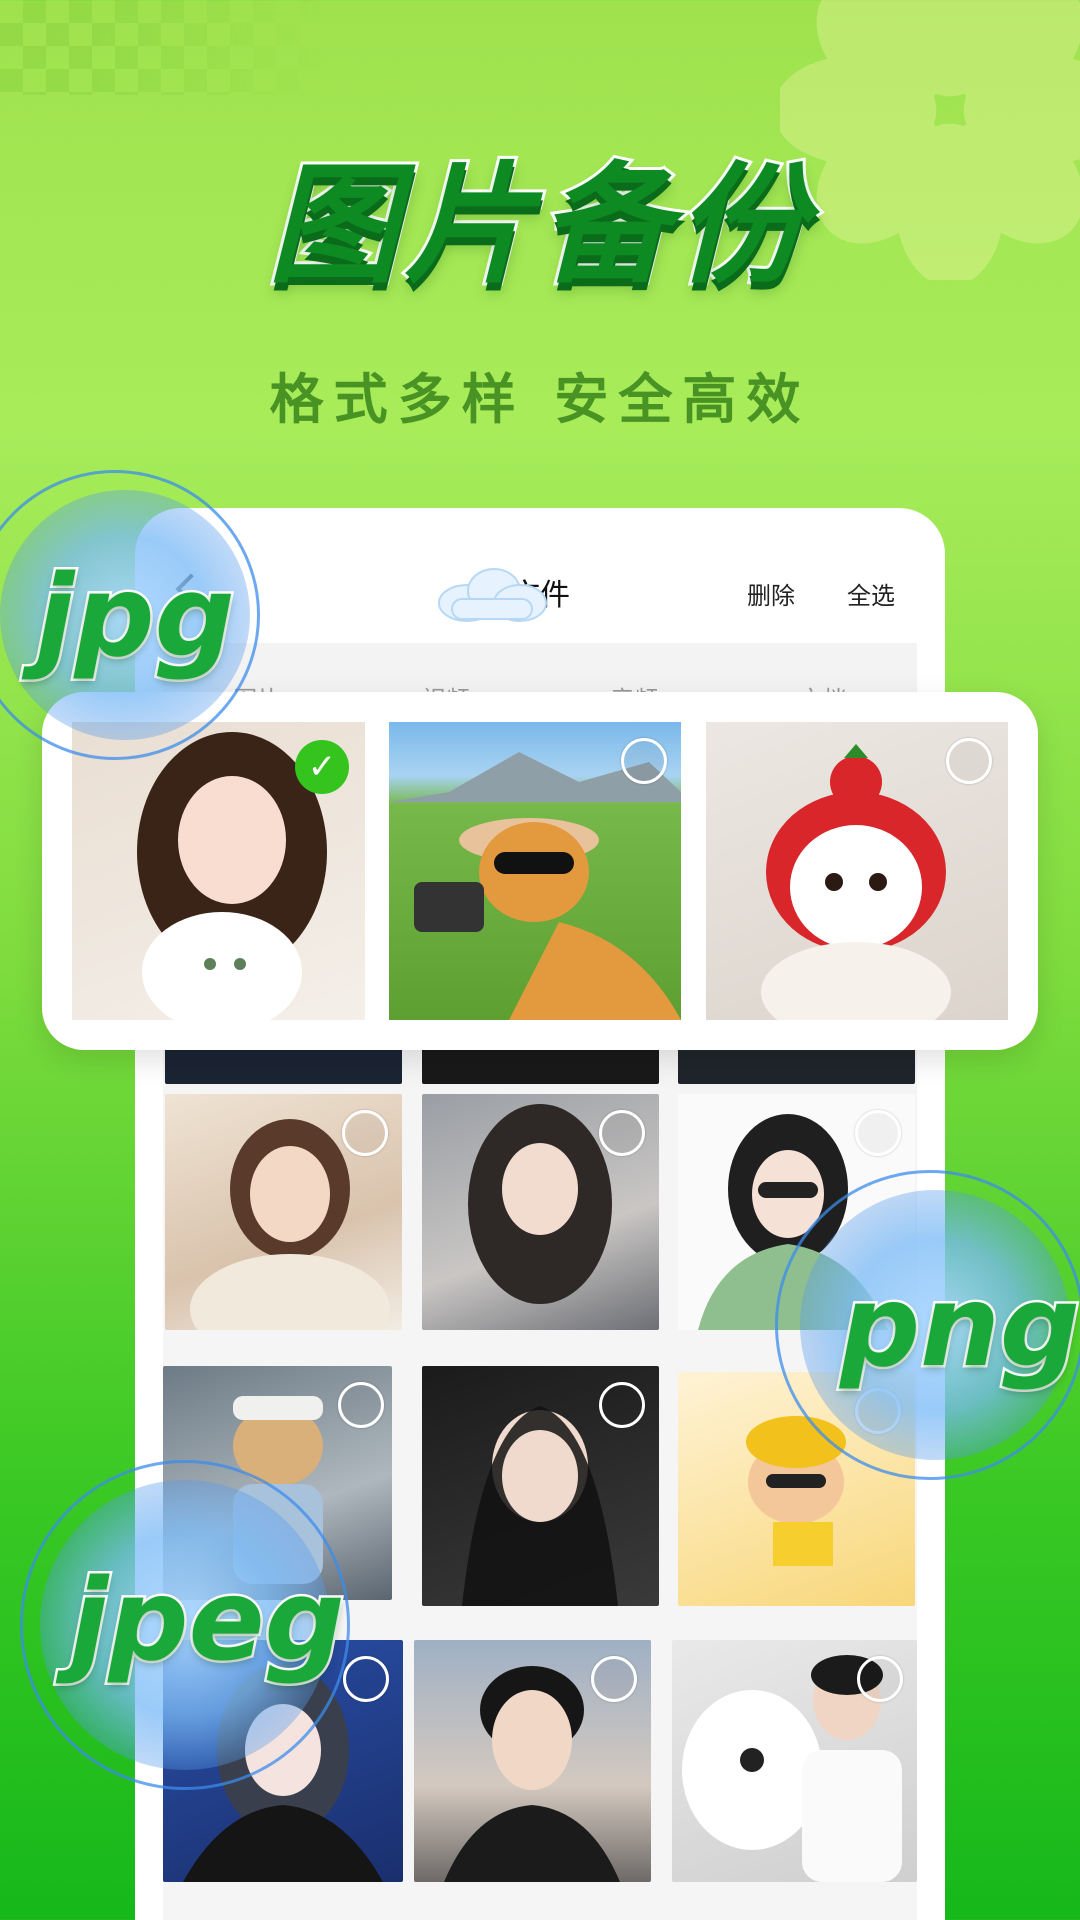  Describe the element at coordinates (958, 1327) in the screenshot. I see `format-badge-png: png` at that location.